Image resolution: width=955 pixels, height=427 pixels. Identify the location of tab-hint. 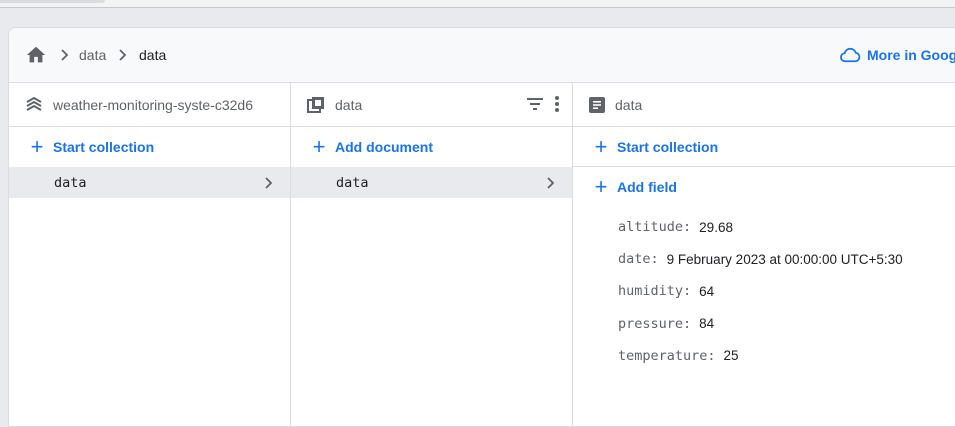
(52, 1).